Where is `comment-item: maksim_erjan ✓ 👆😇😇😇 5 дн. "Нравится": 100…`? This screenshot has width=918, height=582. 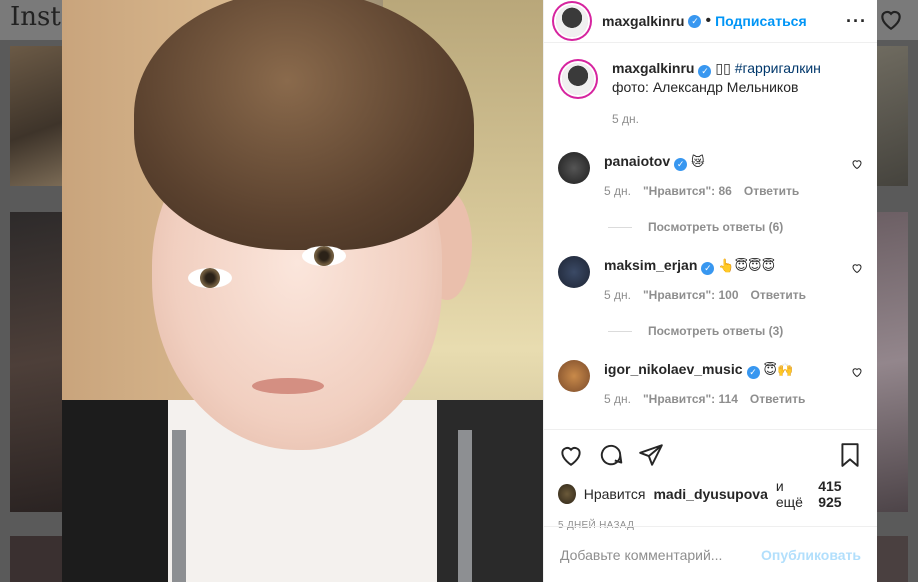 comment-item: maksim_erjan ✓ 👆😇😇😇 5 дн. "Нравится": 100… is located at coordinates (710, 280).